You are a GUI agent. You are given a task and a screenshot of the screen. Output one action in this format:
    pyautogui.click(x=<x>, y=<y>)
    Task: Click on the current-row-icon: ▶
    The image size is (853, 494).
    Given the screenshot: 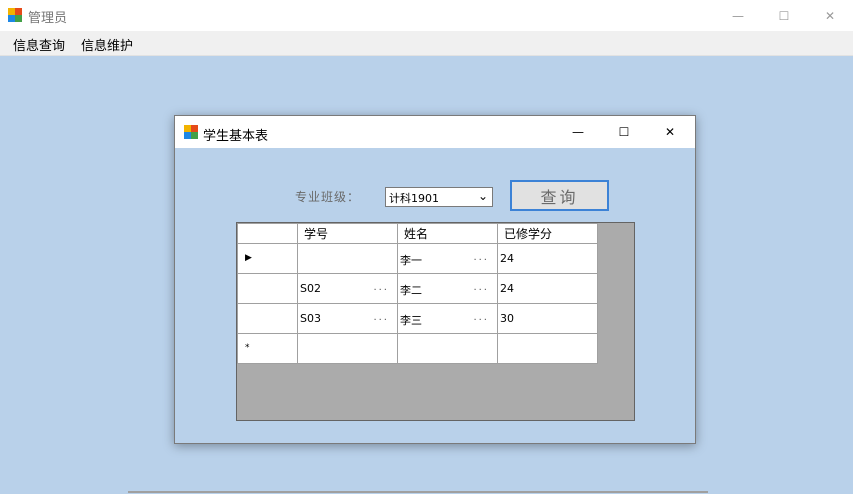 What is the action you would take?
    pyautogui.click(x=248, y=258)
    